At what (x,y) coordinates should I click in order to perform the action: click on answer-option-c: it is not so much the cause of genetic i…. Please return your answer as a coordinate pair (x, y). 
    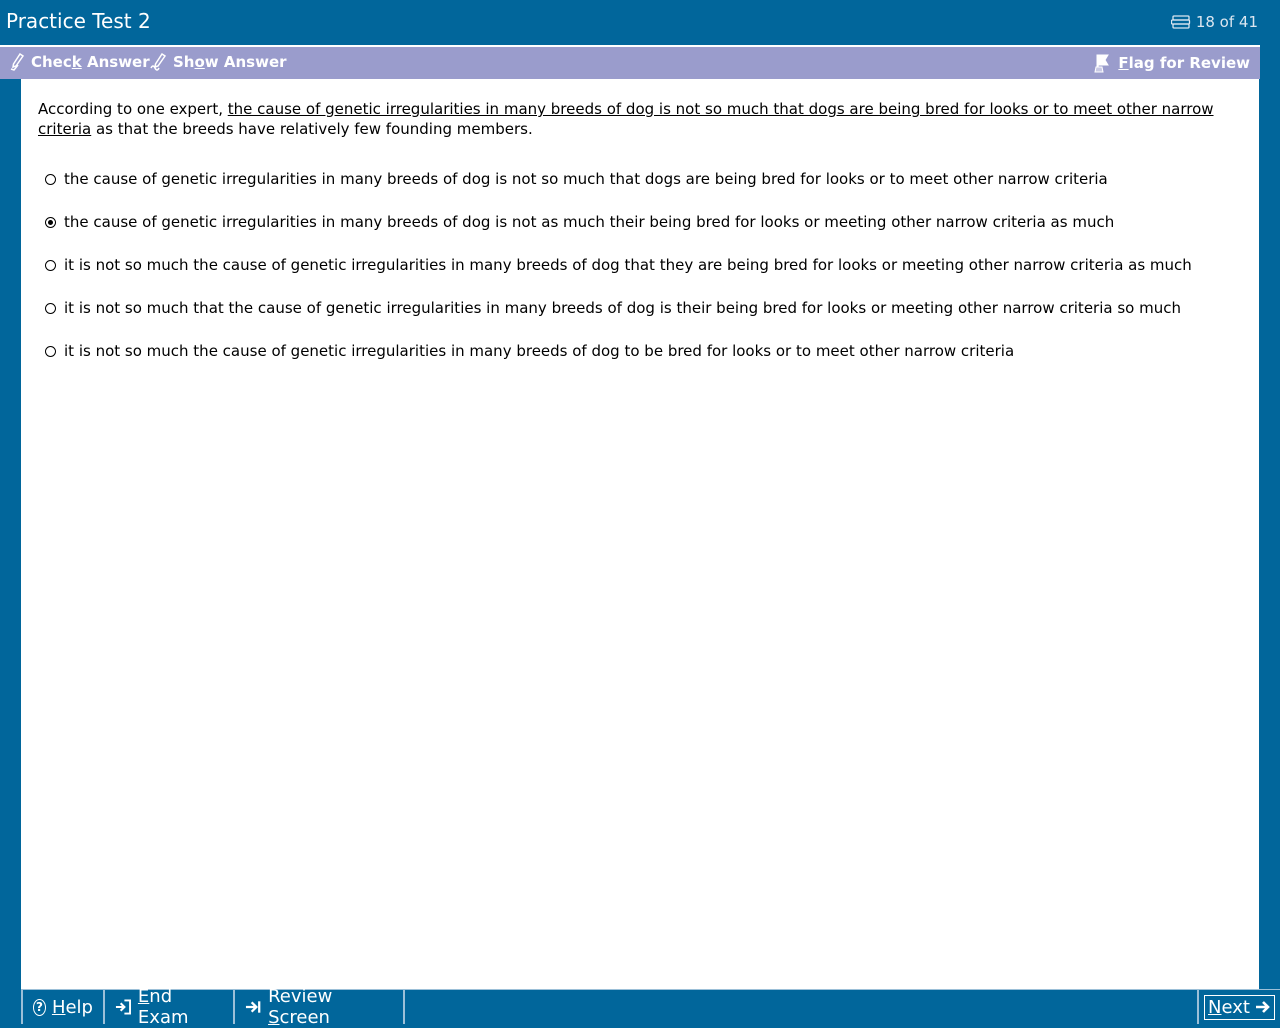
    Looking at the image, I should click on (618, 264).